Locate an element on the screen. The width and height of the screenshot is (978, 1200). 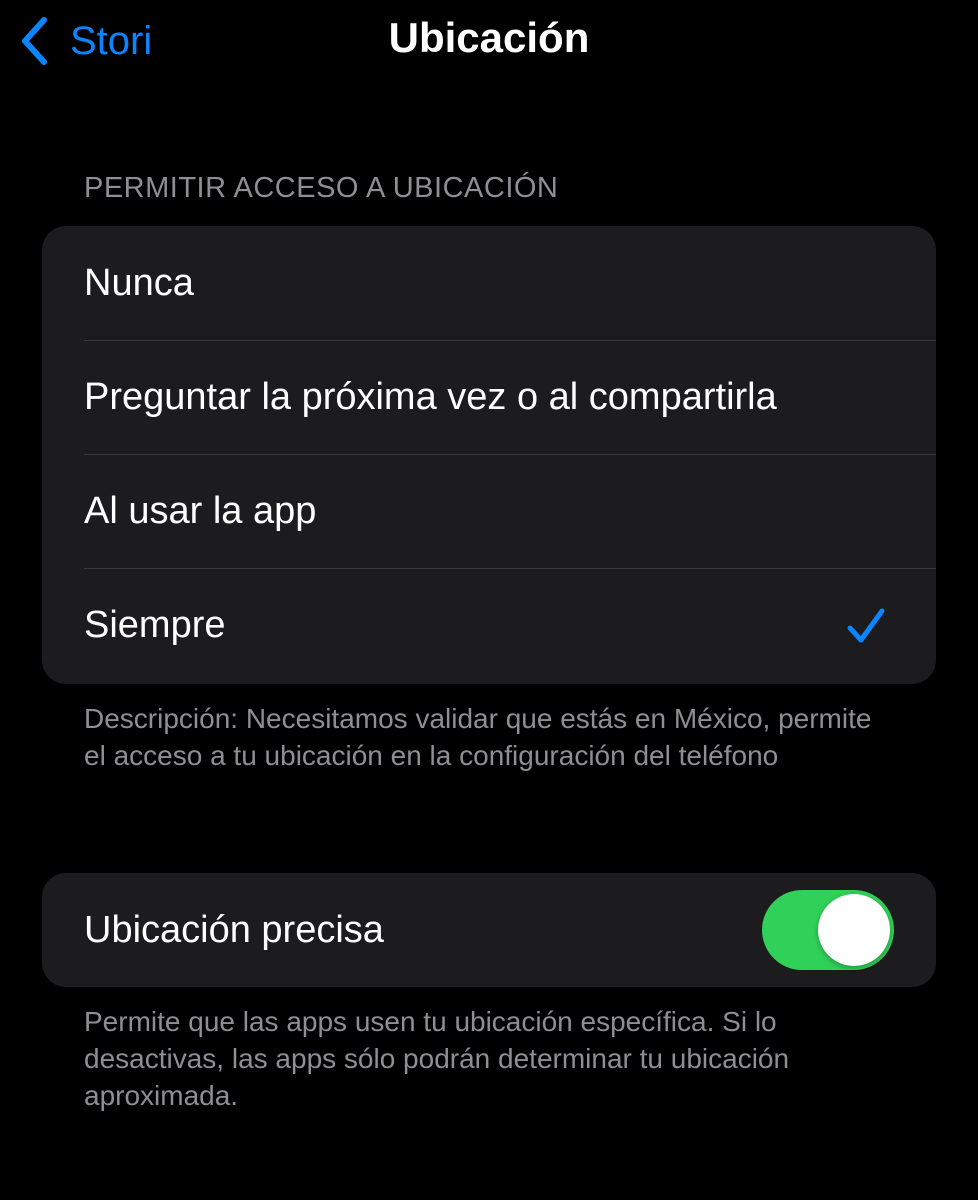
navigation-bar: Stori Ubicación is located at coordinates (489, 42).